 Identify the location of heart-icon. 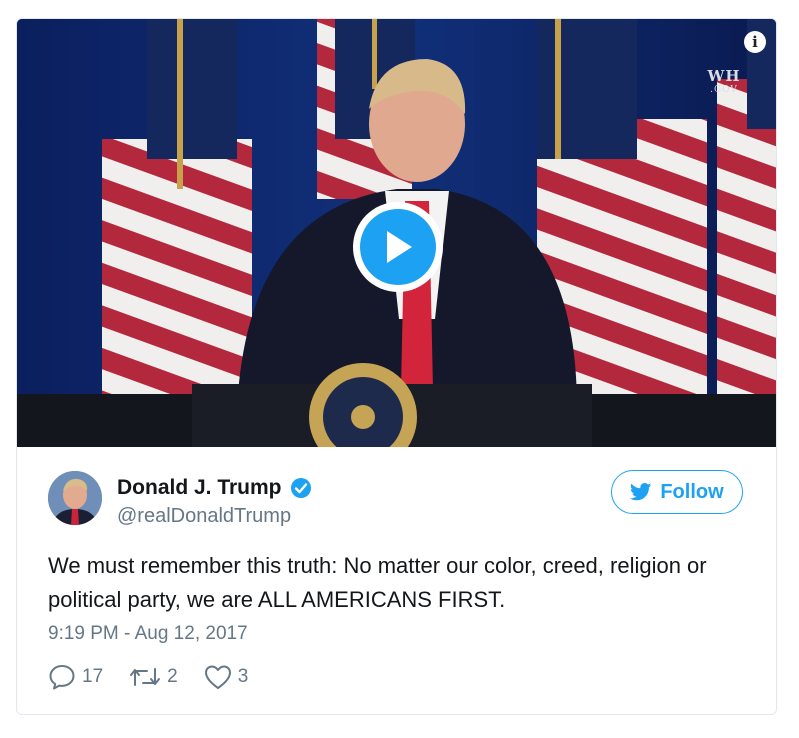
(217, 677).